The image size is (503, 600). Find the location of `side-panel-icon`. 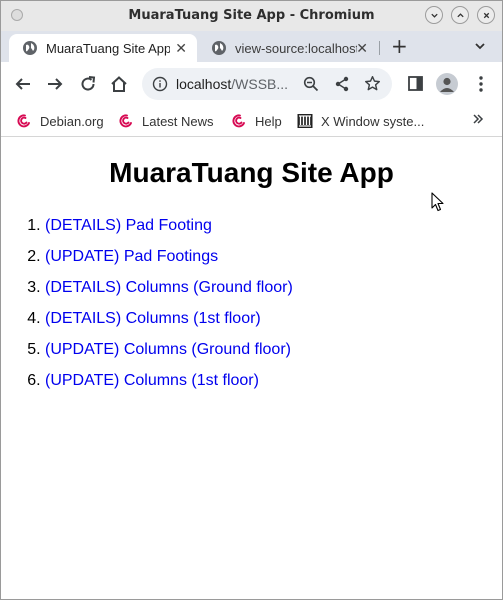

side-panel-icon is located at coordinates (415, 83).